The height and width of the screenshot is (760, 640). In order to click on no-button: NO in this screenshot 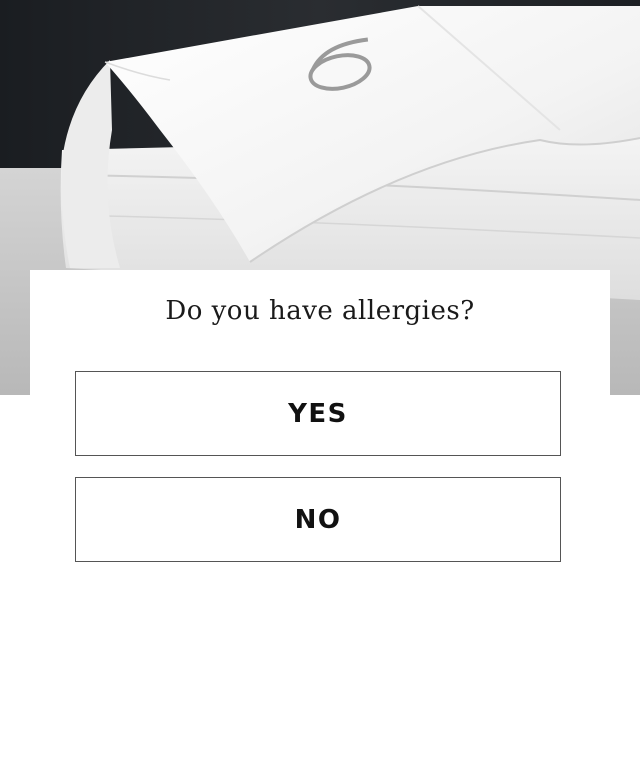, I will do `click(318, 519)`.